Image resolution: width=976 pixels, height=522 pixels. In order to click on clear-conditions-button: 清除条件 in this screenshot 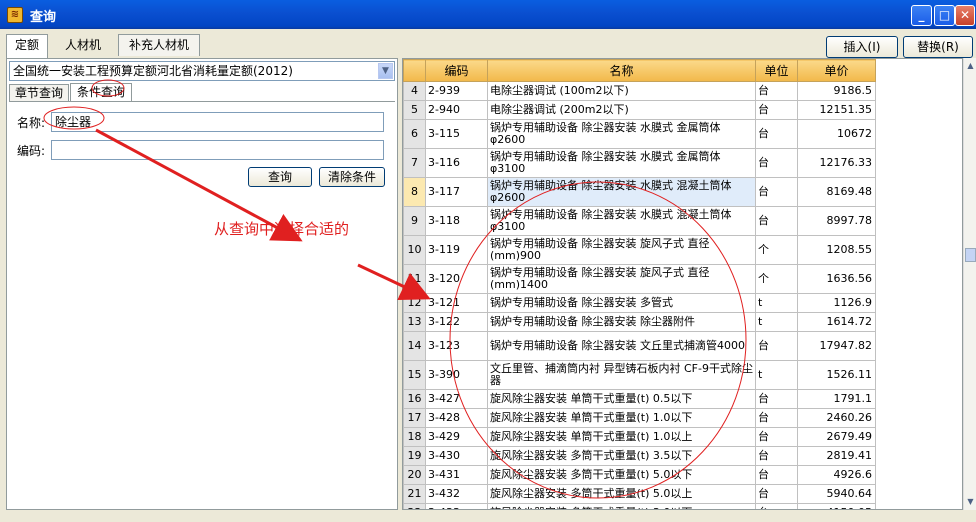, I will do `click(352, 177)`.